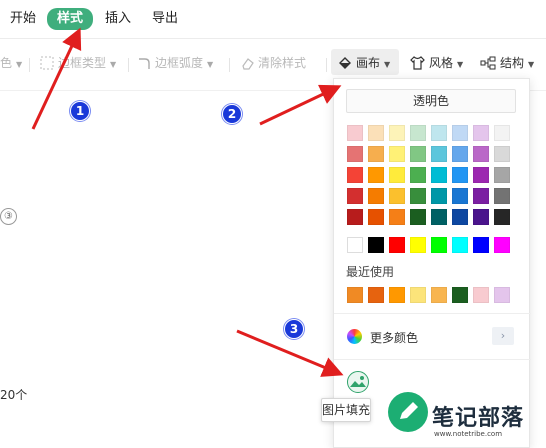  What do you see at coordinates (6, 63) in the screenshot?
I see `fill-color-label: 色` at bounding box center [6, 63].